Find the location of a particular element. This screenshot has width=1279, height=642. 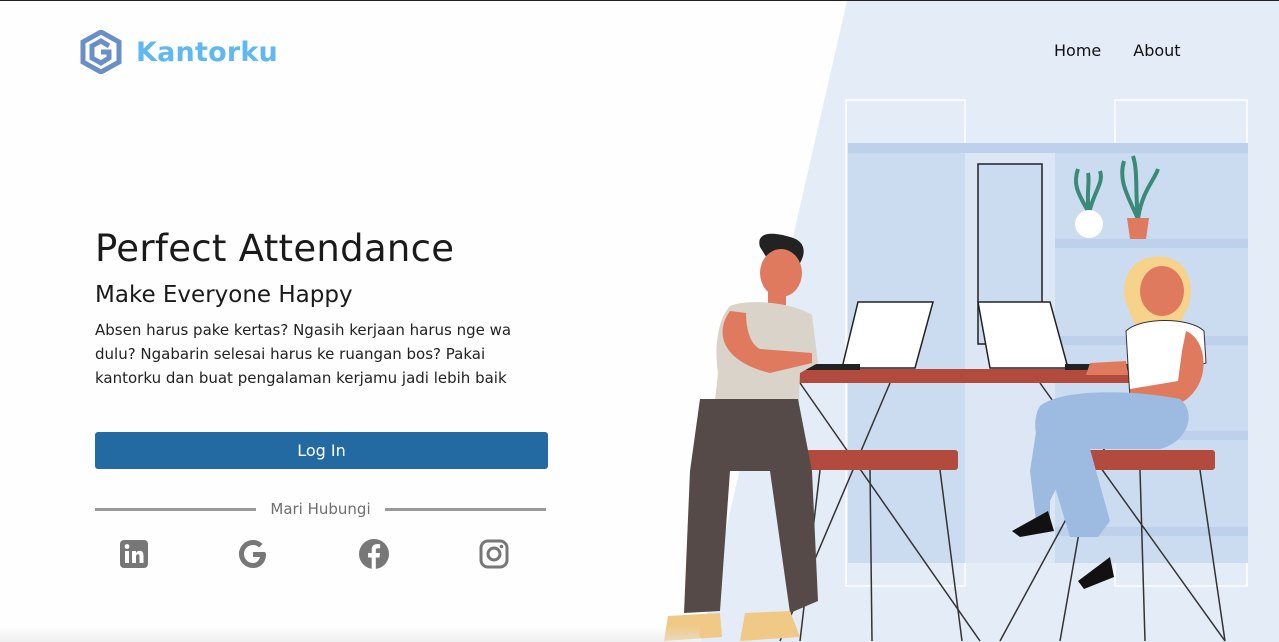

nav-home-link: Home is located at coordinates (1077, 50).